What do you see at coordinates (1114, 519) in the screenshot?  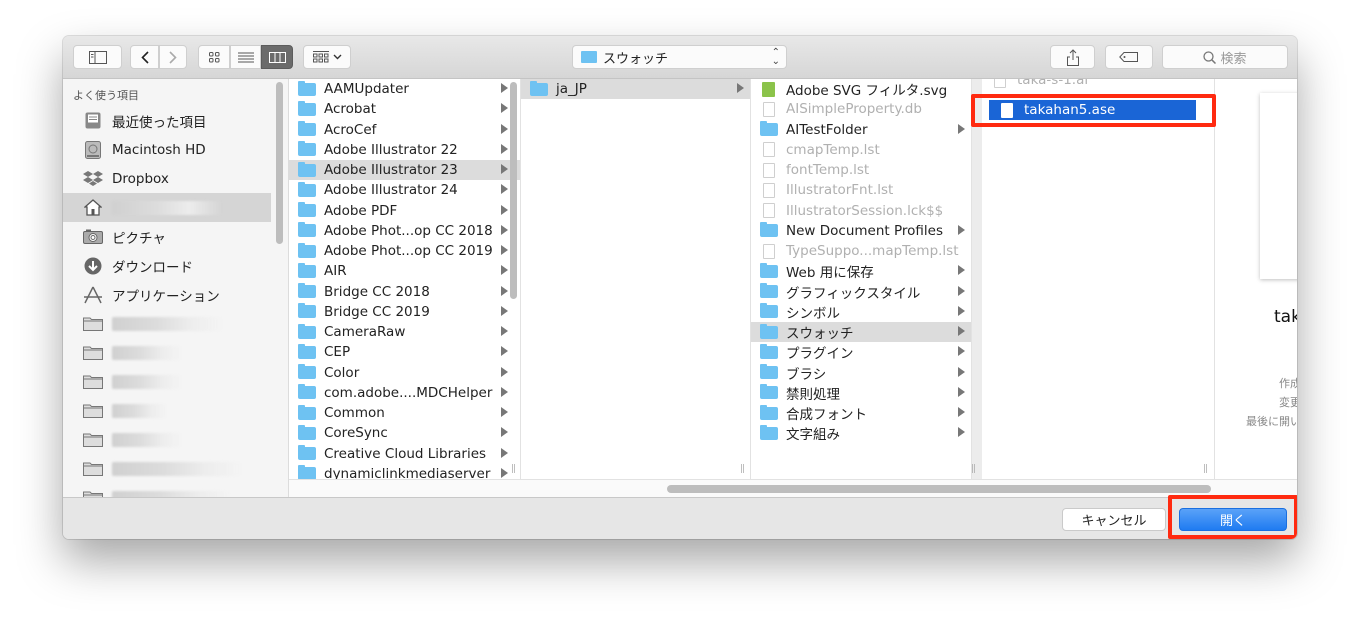 I see `cancel-button: キャンセル` at bounding box center [1114, 519].